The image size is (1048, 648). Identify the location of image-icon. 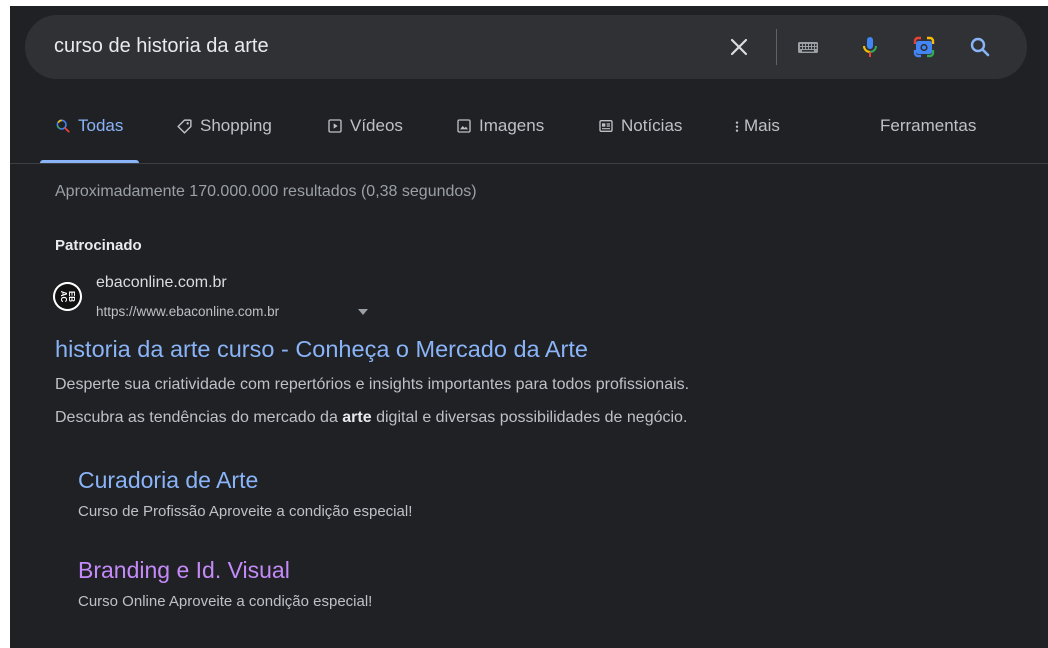
(464, 126).